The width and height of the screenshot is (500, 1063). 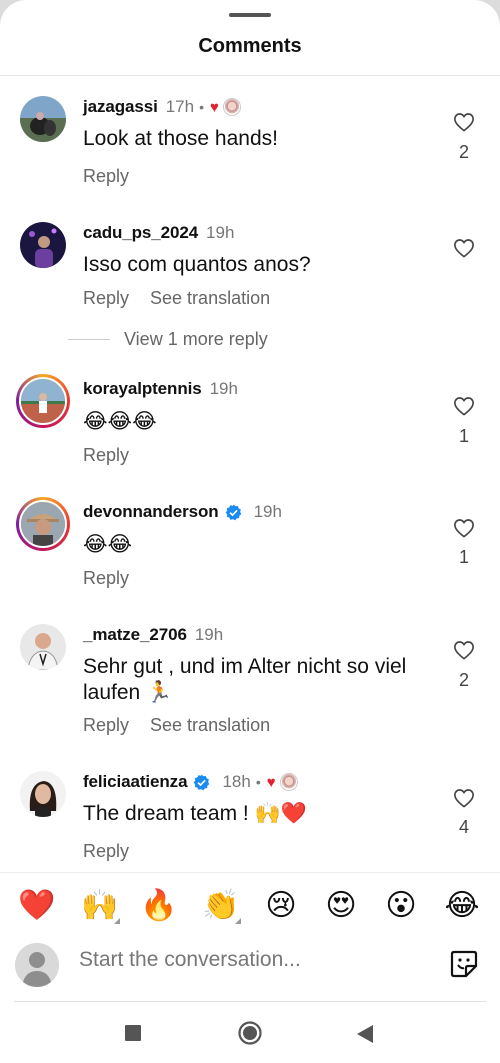 What do you see at coordinates (190, 782) in the screenshot?
I see `comment-meta: feliciaatienza 18h • ♥` at bounding box center [190, 782].